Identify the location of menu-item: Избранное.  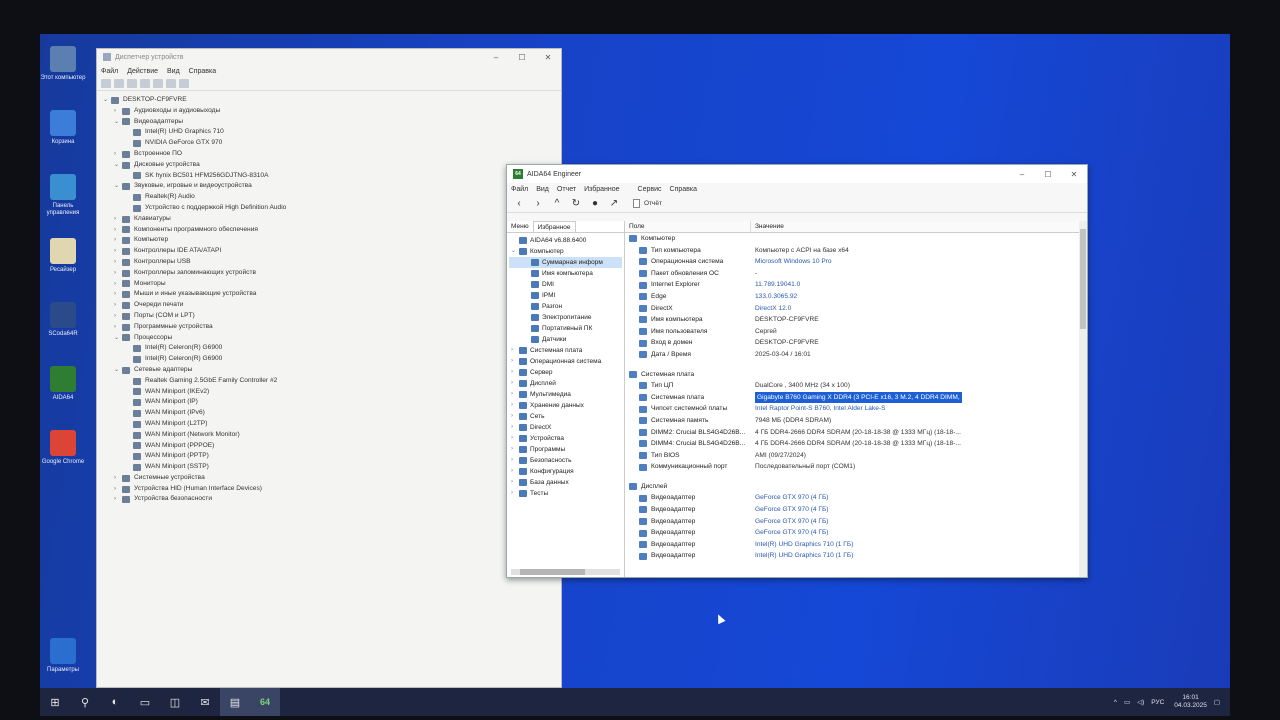
(601, 189).